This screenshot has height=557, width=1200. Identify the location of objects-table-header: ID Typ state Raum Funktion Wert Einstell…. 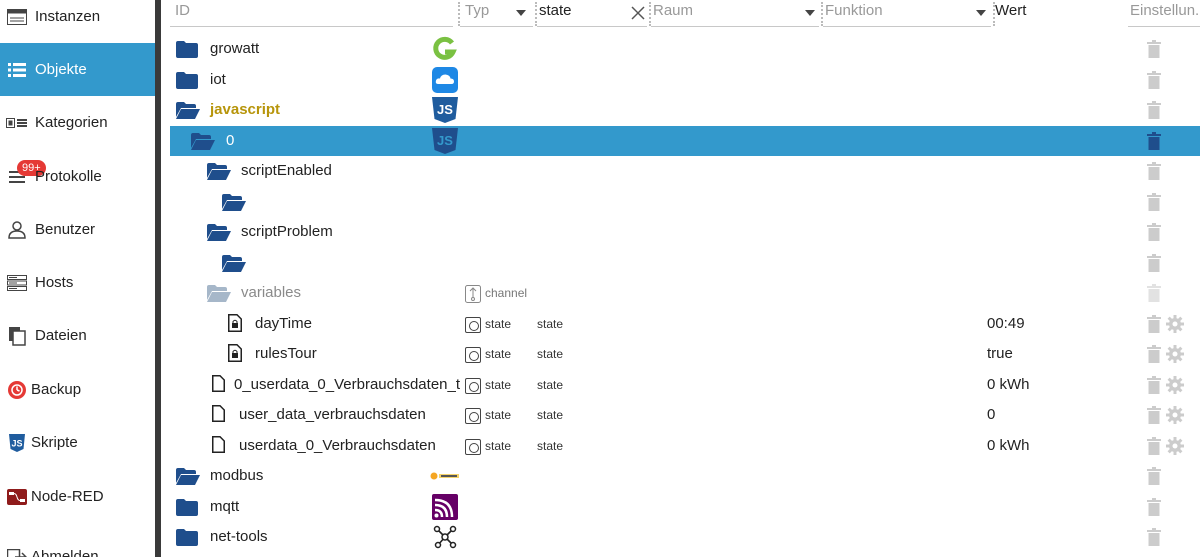
(685, 15).